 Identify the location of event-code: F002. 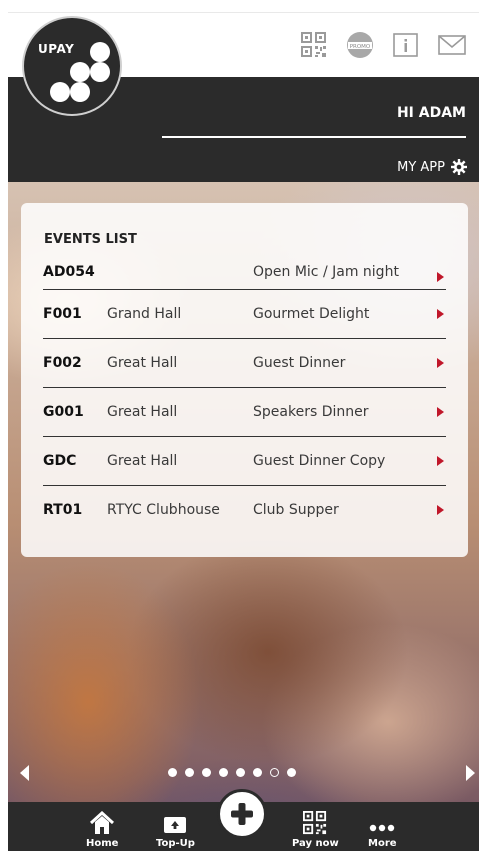
(62, 363).